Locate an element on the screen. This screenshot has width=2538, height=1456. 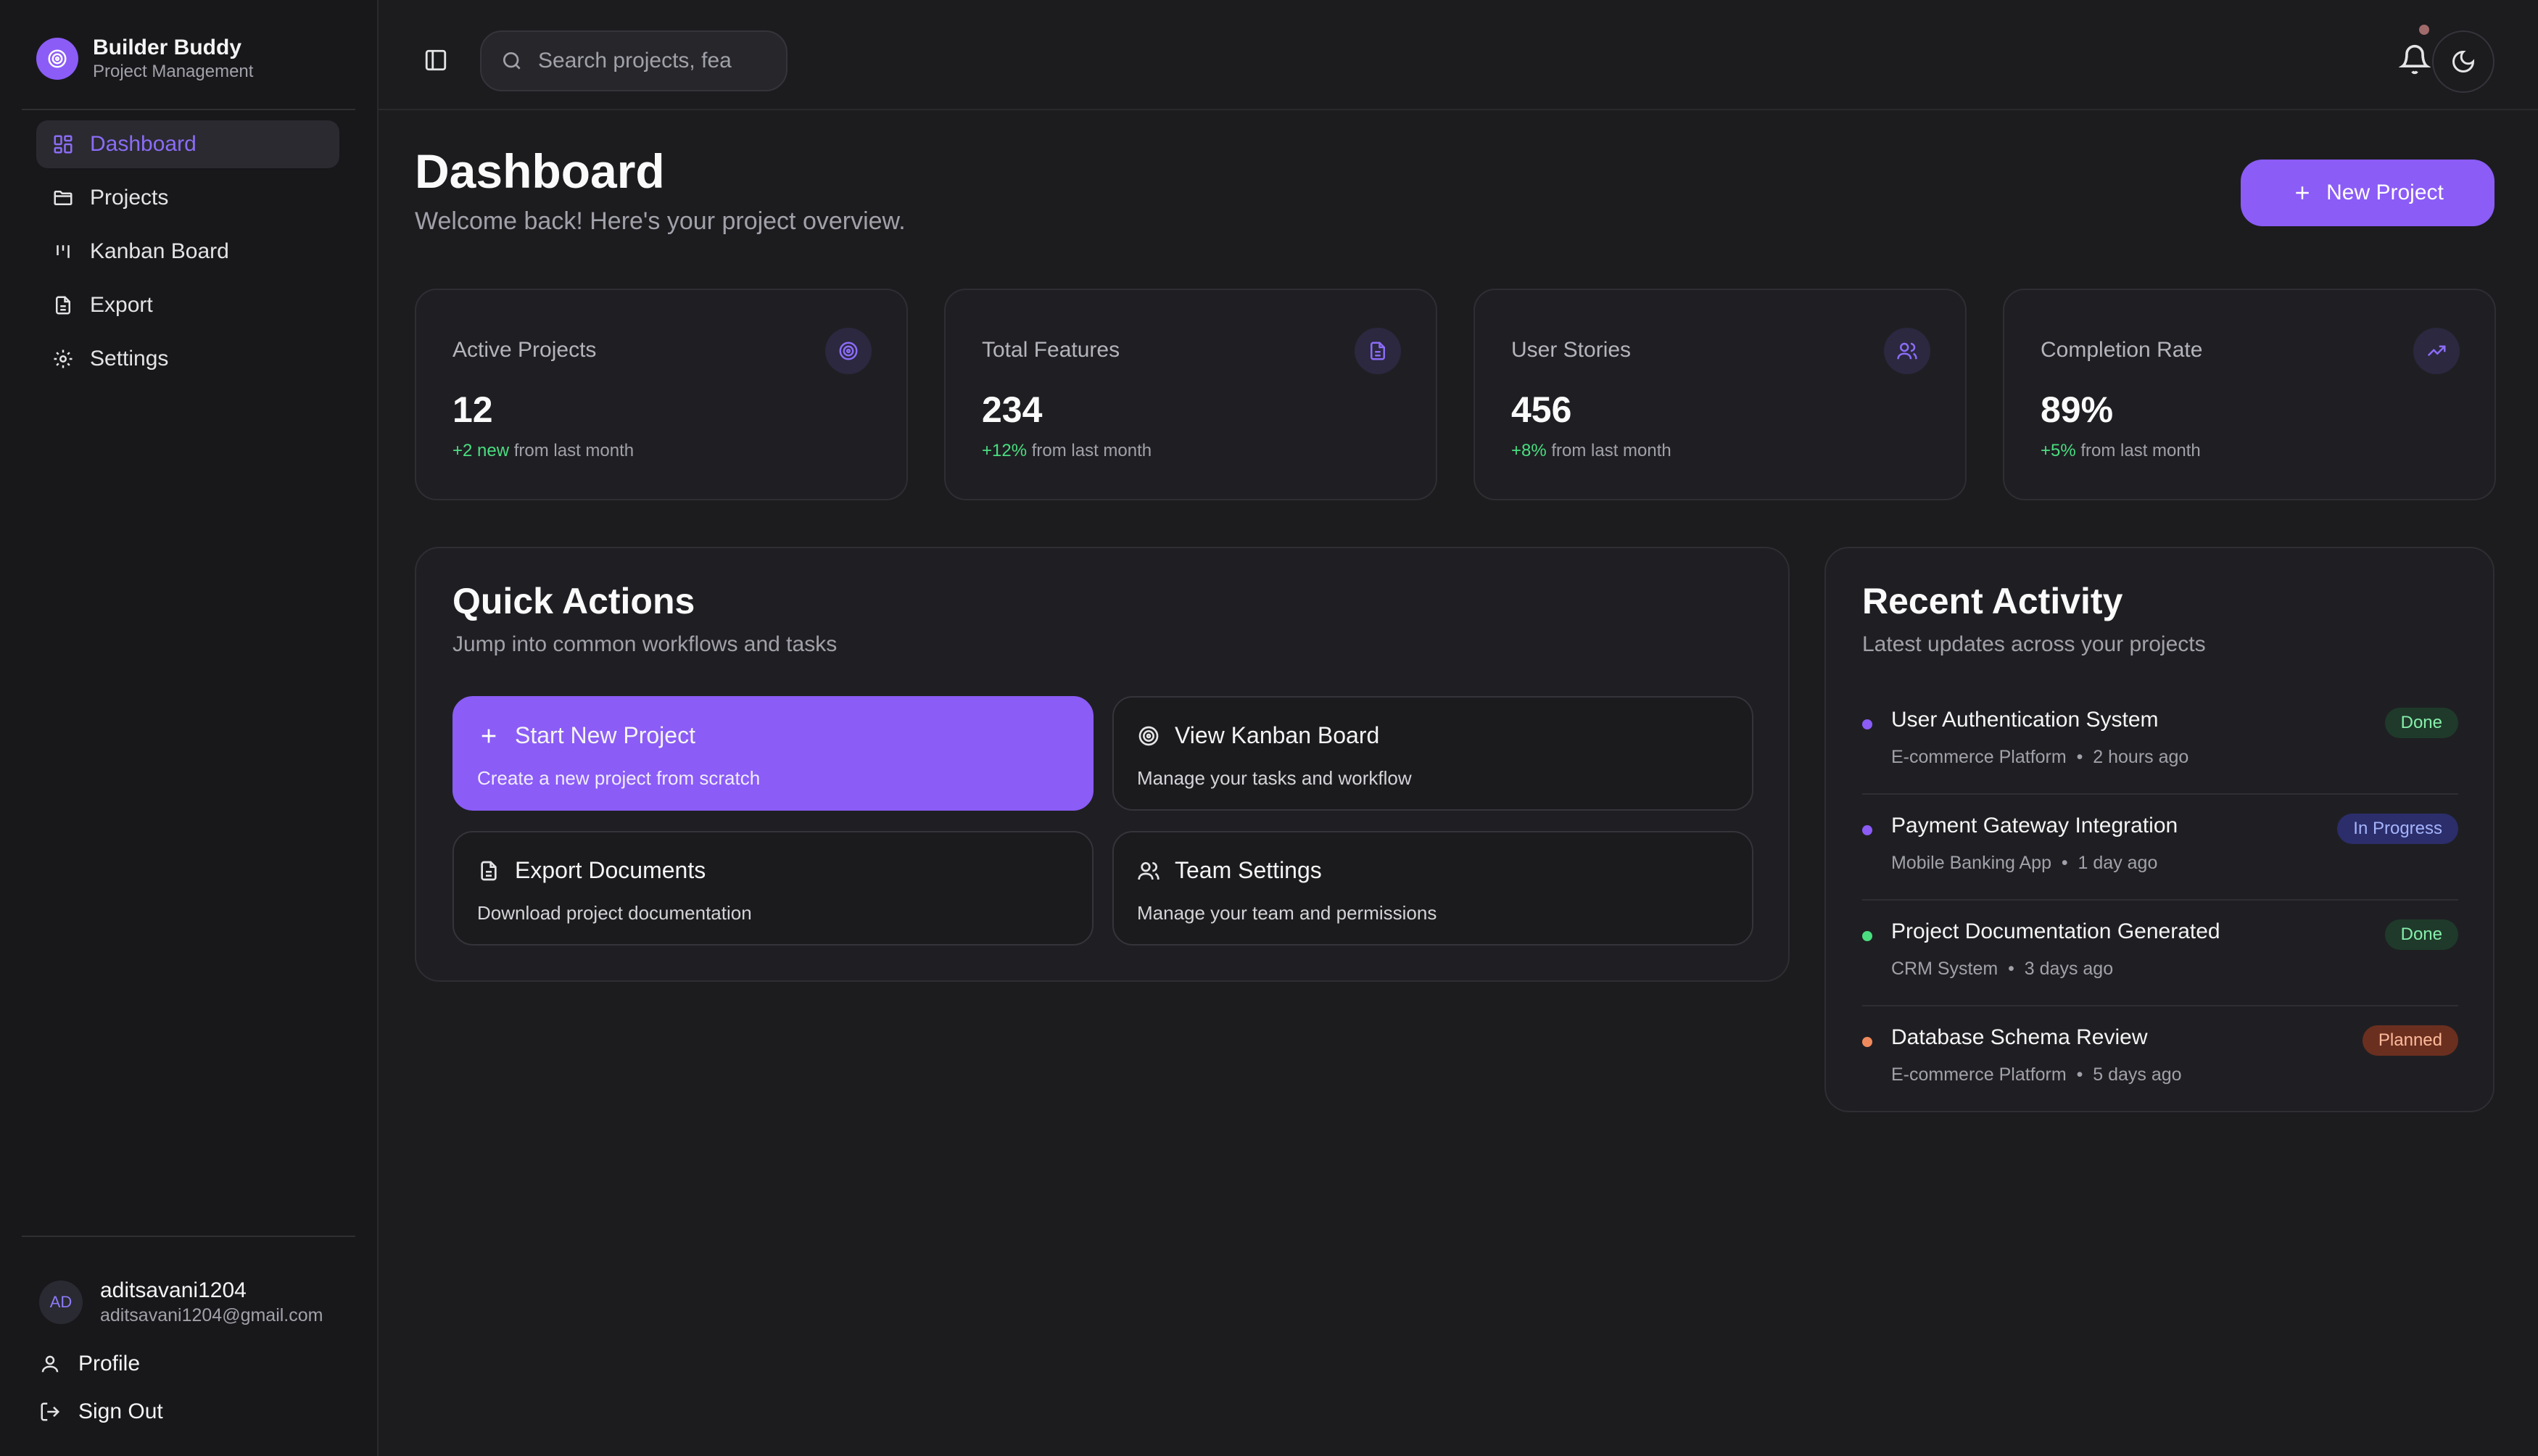
stat-value: 89% is located at coordinates (2077, 409).